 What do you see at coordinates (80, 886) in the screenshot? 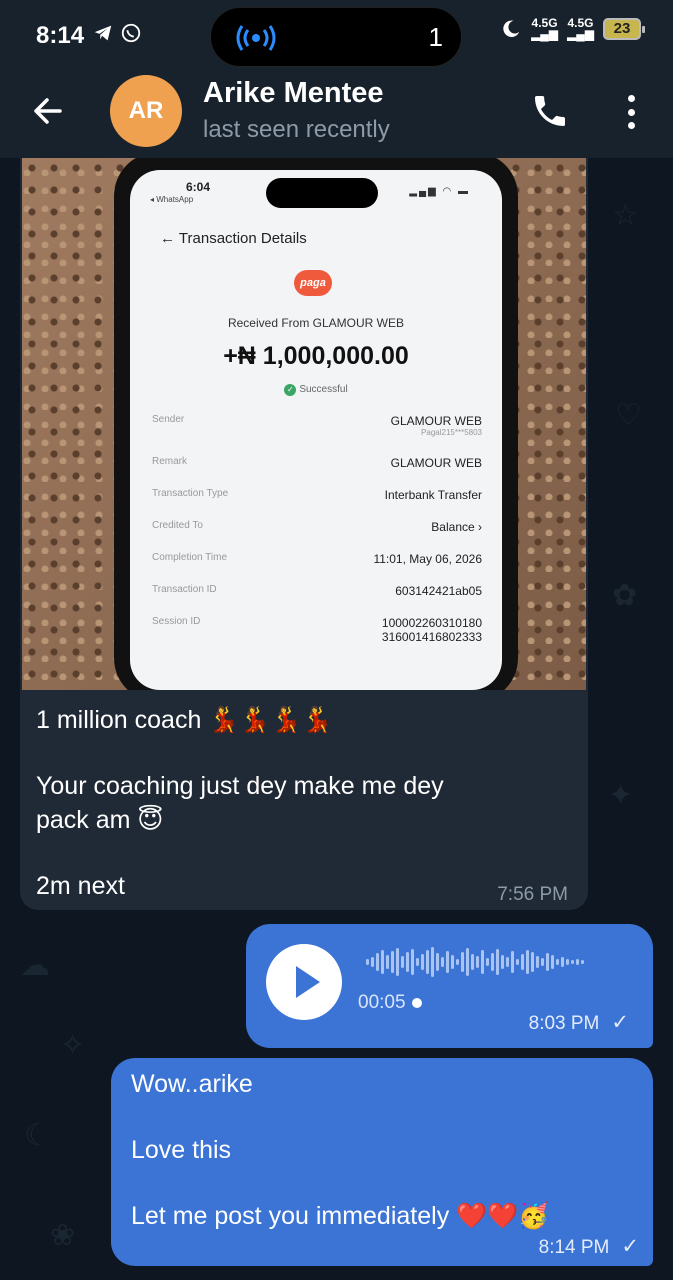
I see `caption-line: 2m next` at bounding box center [80, 886].